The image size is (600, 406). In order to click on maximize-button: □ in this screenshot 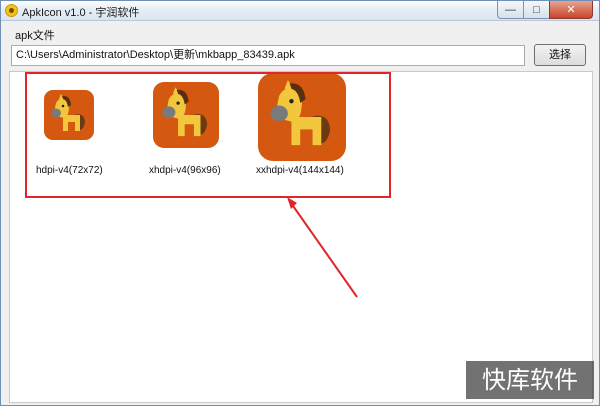, I will do `click(536, 10)`.